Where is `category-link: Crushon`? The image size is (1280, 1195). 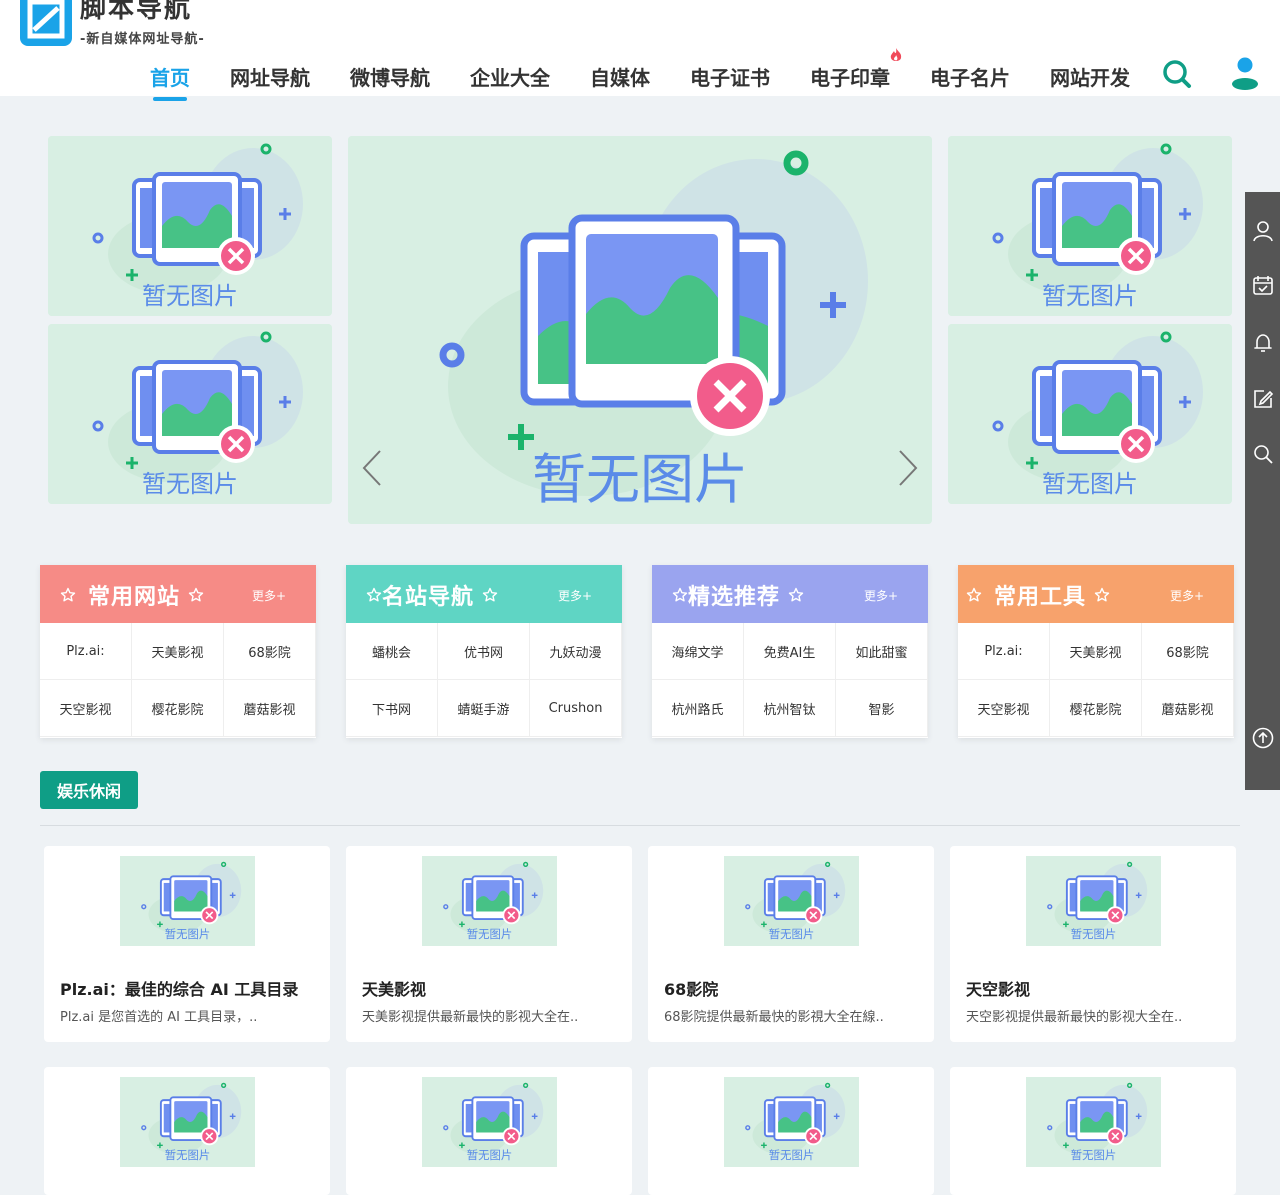 category-link: Crushon is located at coordinates (576, 708).